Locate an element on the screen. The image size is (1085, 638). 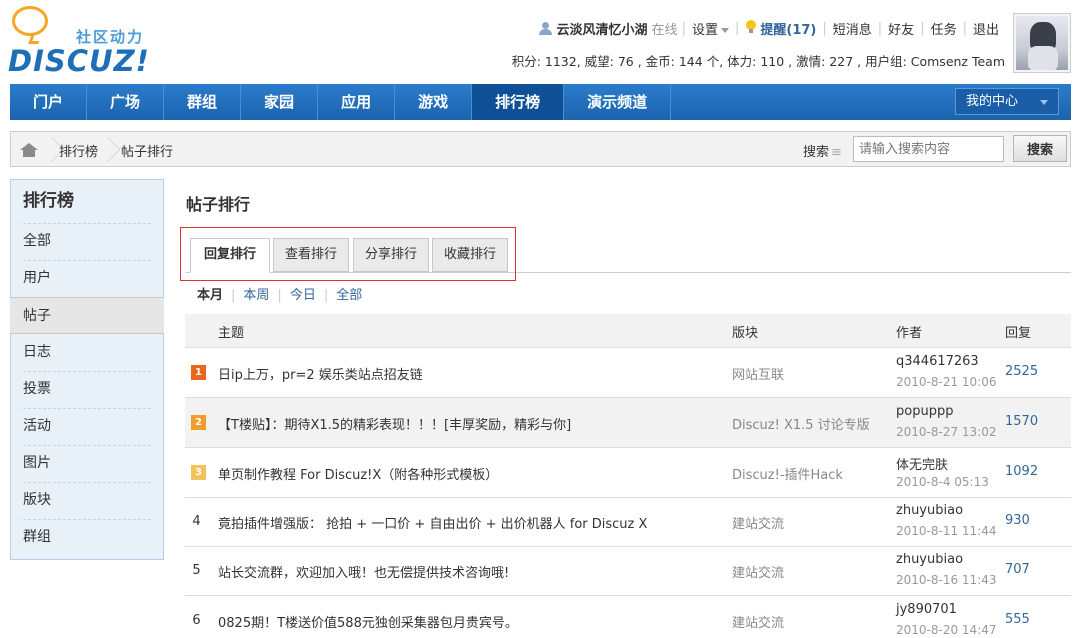
rank-number: 4 is located at coordinates (196, 521).